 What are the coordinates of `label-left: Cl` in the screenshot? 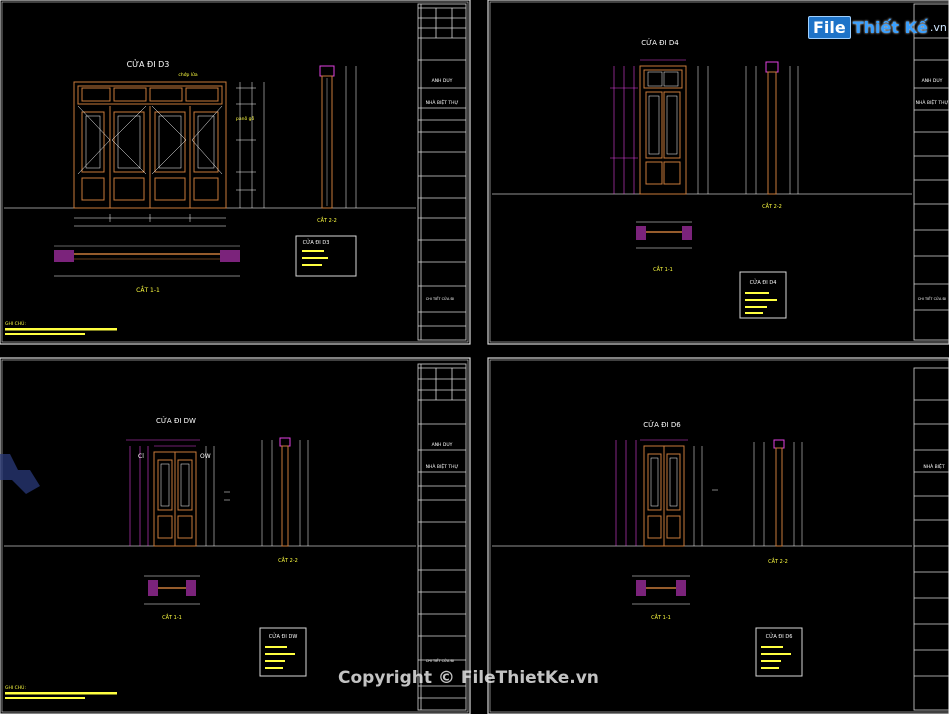 It's located at (141, 456).